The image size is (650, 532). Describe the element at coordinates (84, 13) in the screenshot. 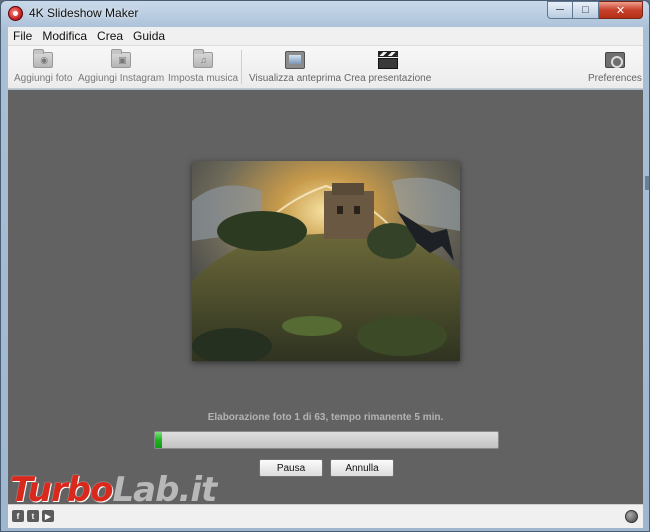

I see `window-title: 4K Slideshow Maker` at that location.